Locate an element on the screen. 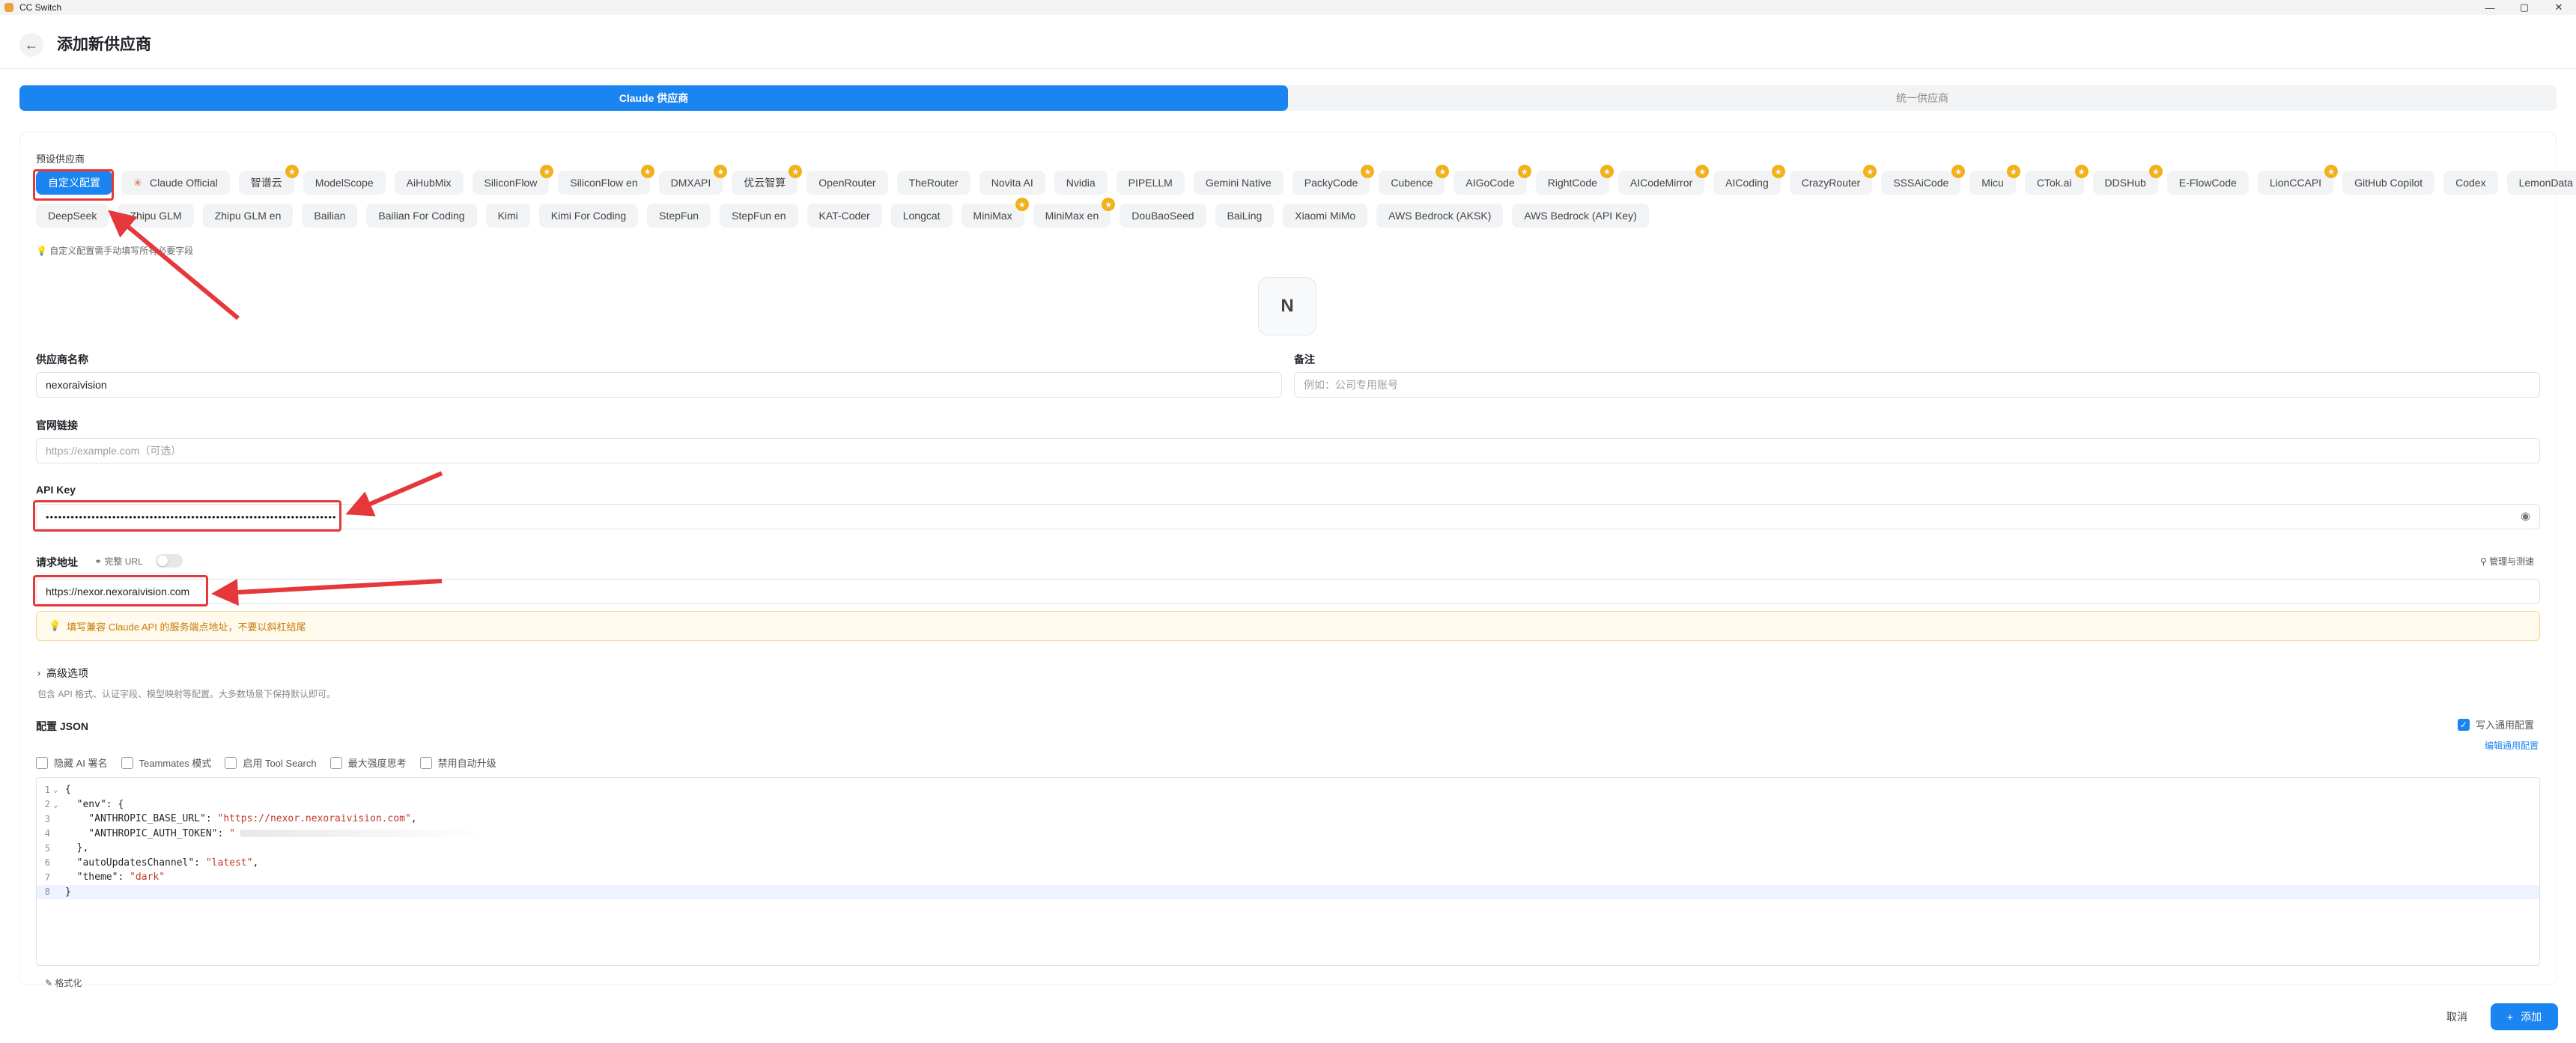 The image size is (2576, 1043). arrow-to-endpoint is located at coordinates (327, 592).